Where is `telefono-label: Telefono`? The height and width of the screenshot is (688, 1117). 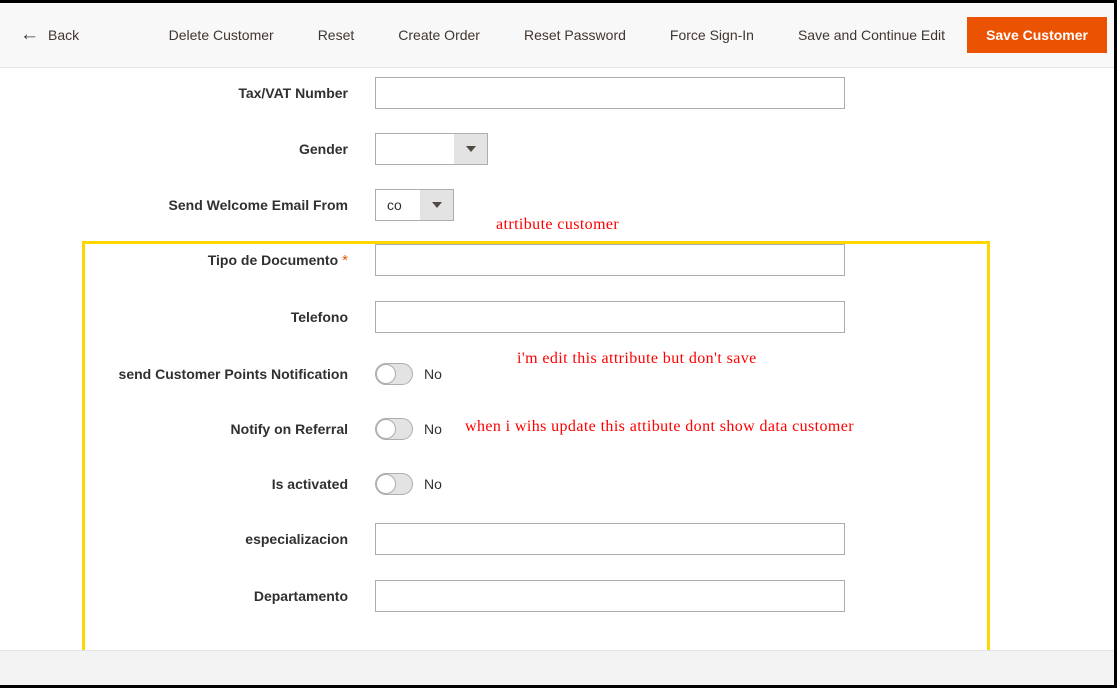
telefono-label: Telefono is located at coordinates (319, 317).